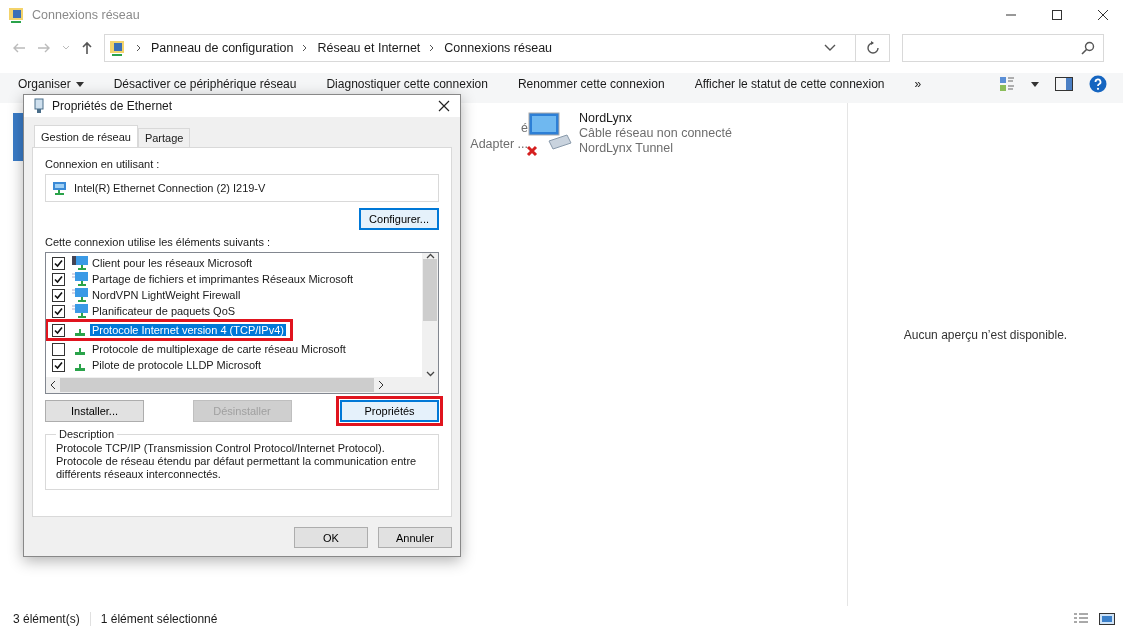 Image resolution: width=1123 pixels, height=632 pixels. Describe the element at coordinates (606, 118) in the screenshot. I see `connection-name: NordLynx` at that location.